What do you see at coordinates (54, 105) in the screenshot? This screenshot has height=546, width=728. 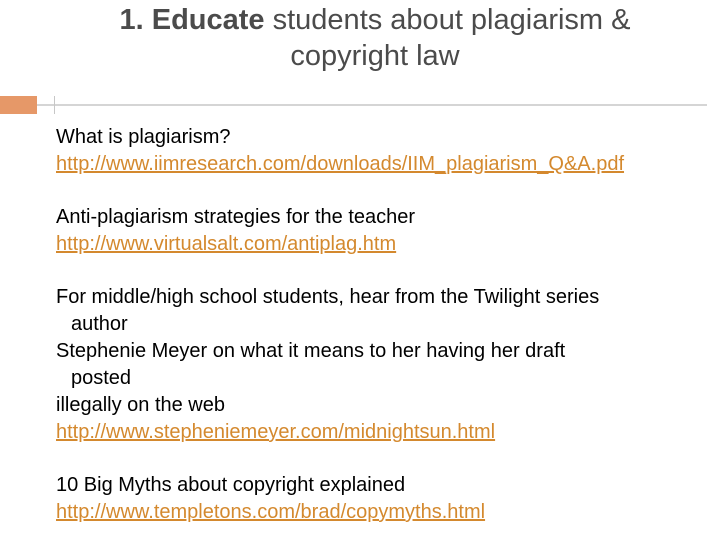 I see `divider-tick` at bounding box center [54, 105].